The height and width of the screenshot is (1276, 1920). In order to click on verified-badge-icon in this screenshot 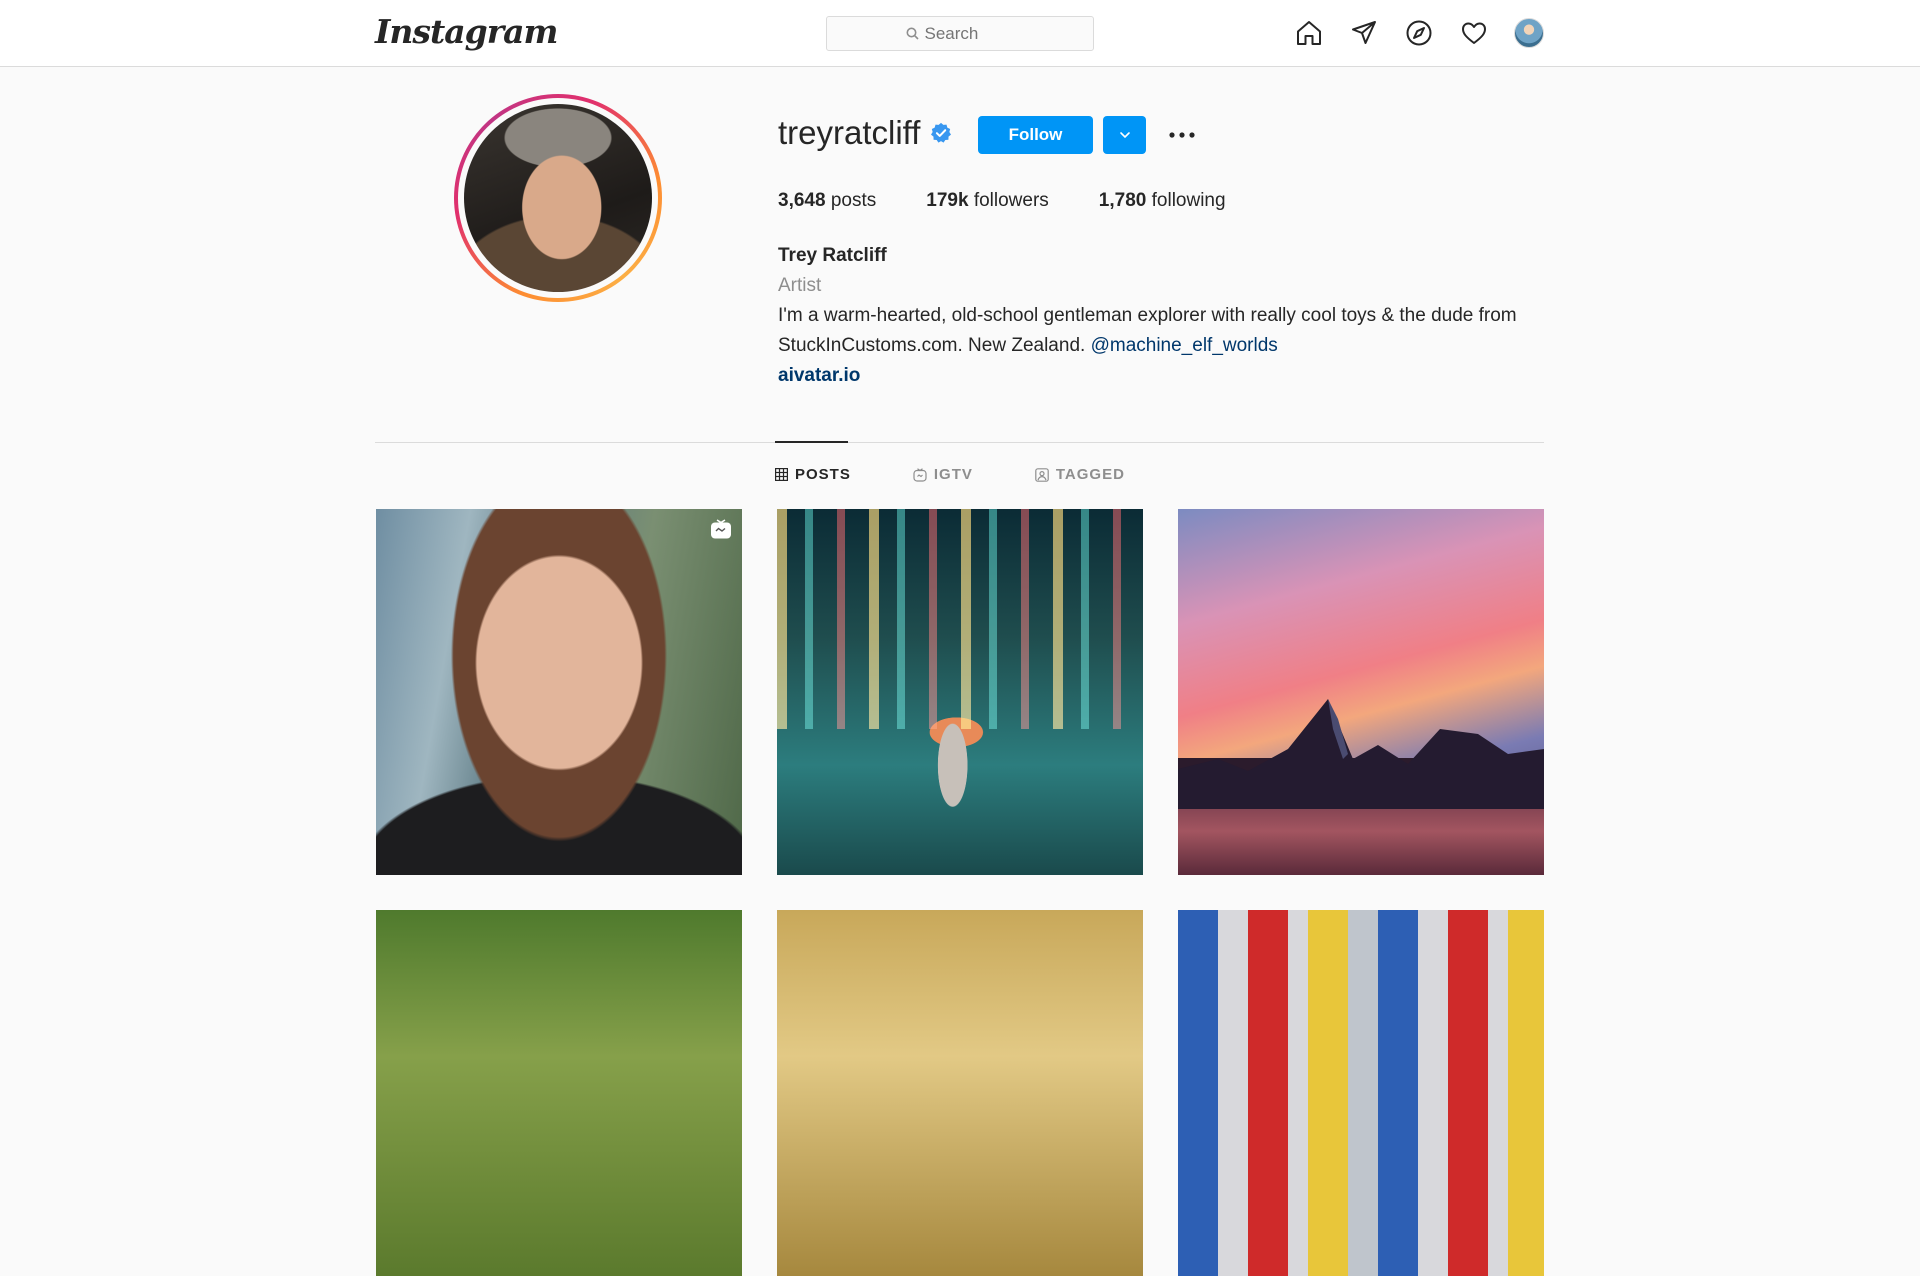, I will do `click(941, 132)`.